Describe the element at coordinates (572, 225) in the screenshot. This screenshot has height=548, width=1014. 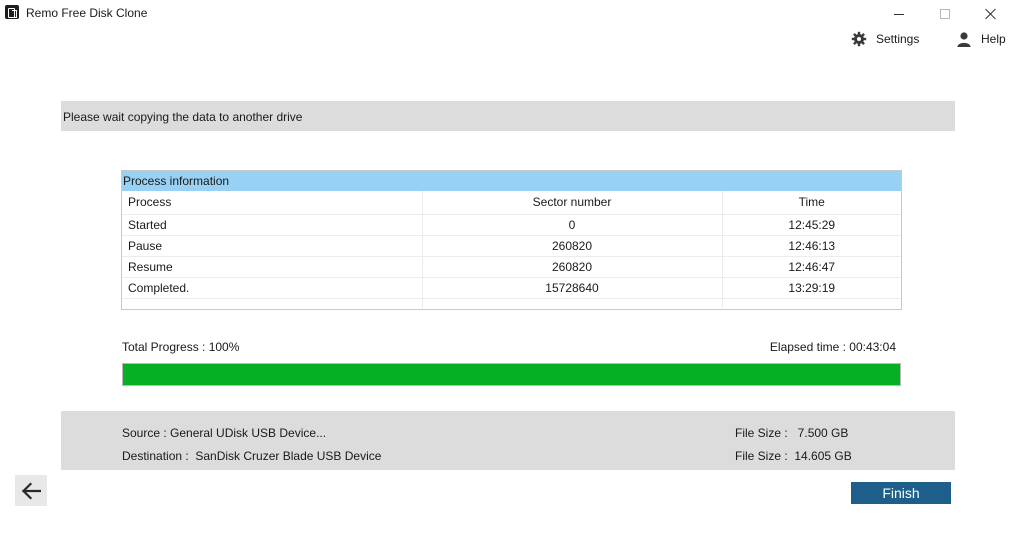
I see `sector-cell: 0` at that location.